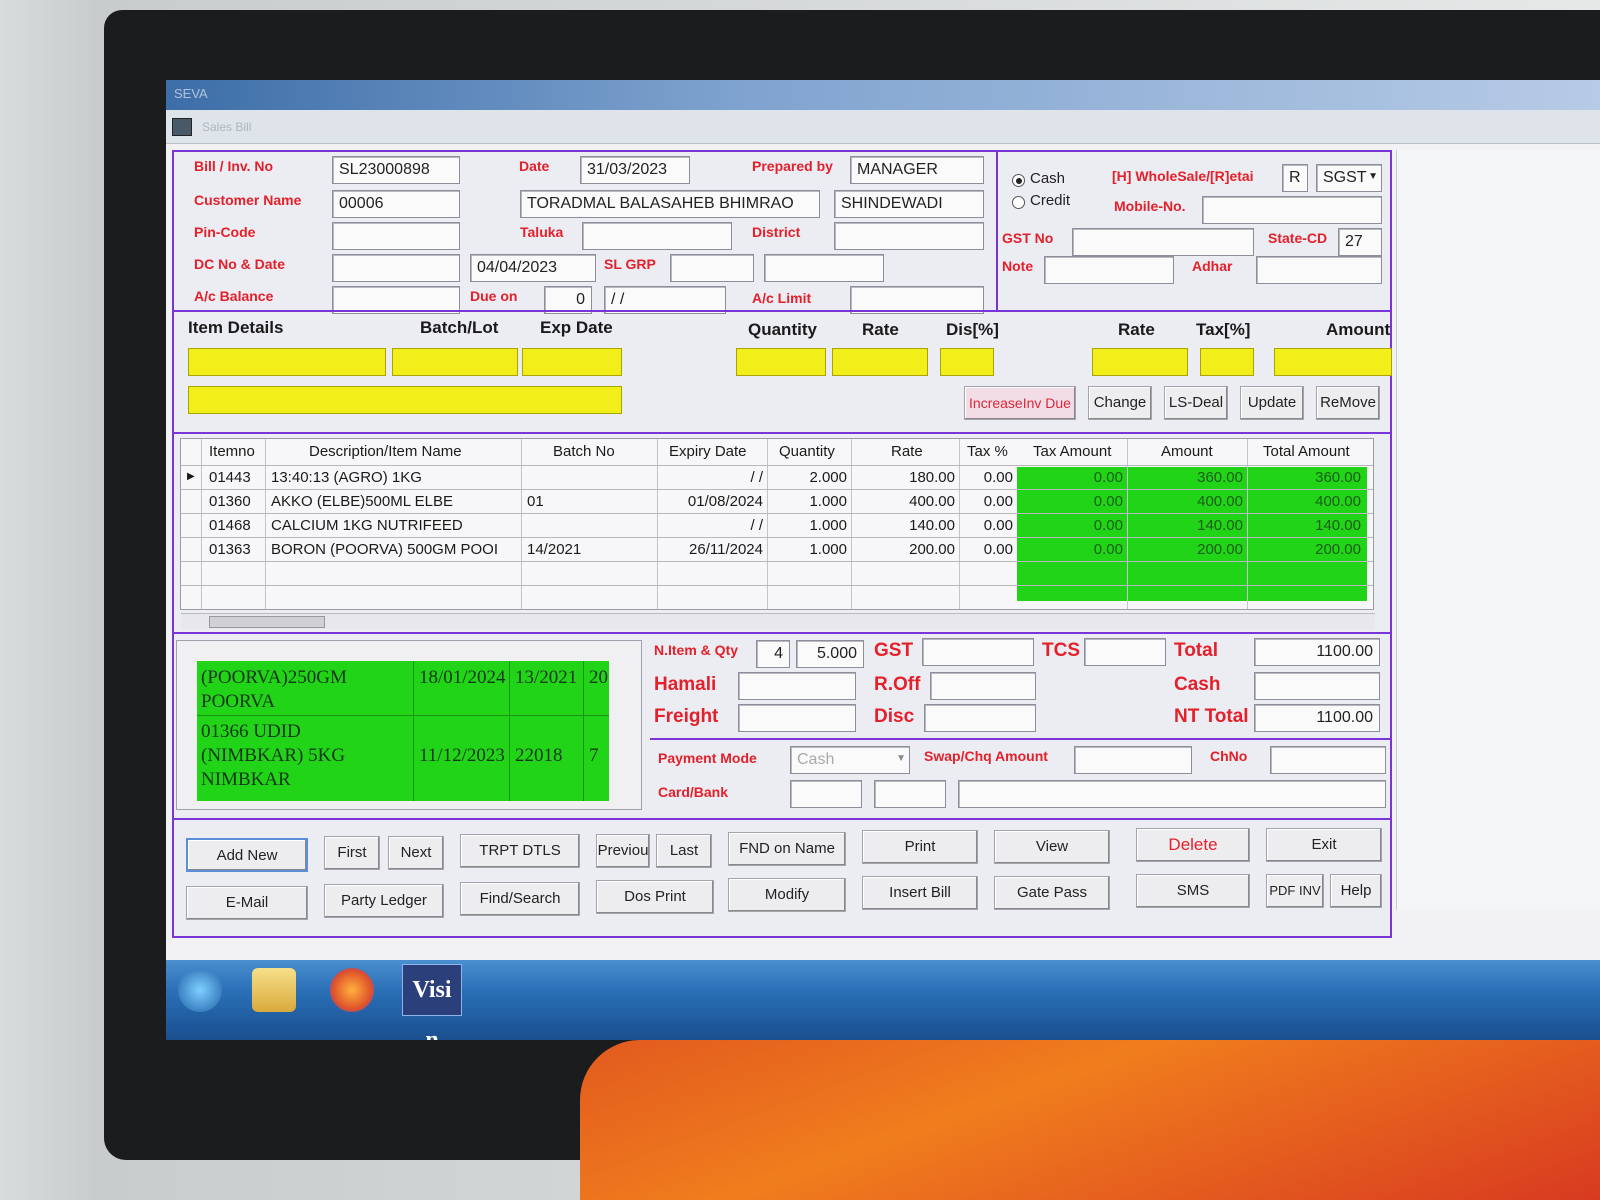 This screenshot has width=1600, height=1200. I want to click on swap-chq-field, so click(1133, 760).